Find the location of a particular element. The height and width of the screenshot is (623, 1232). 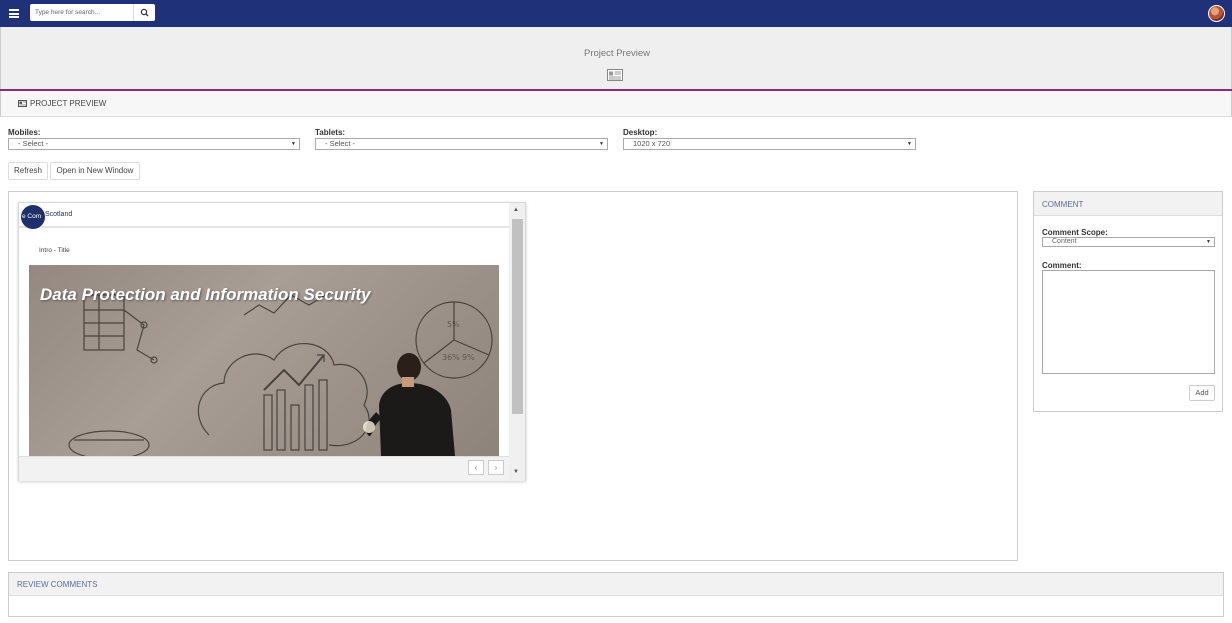

preview-scrollbar: ▲ ▼ is located at coordinates (517, 342).